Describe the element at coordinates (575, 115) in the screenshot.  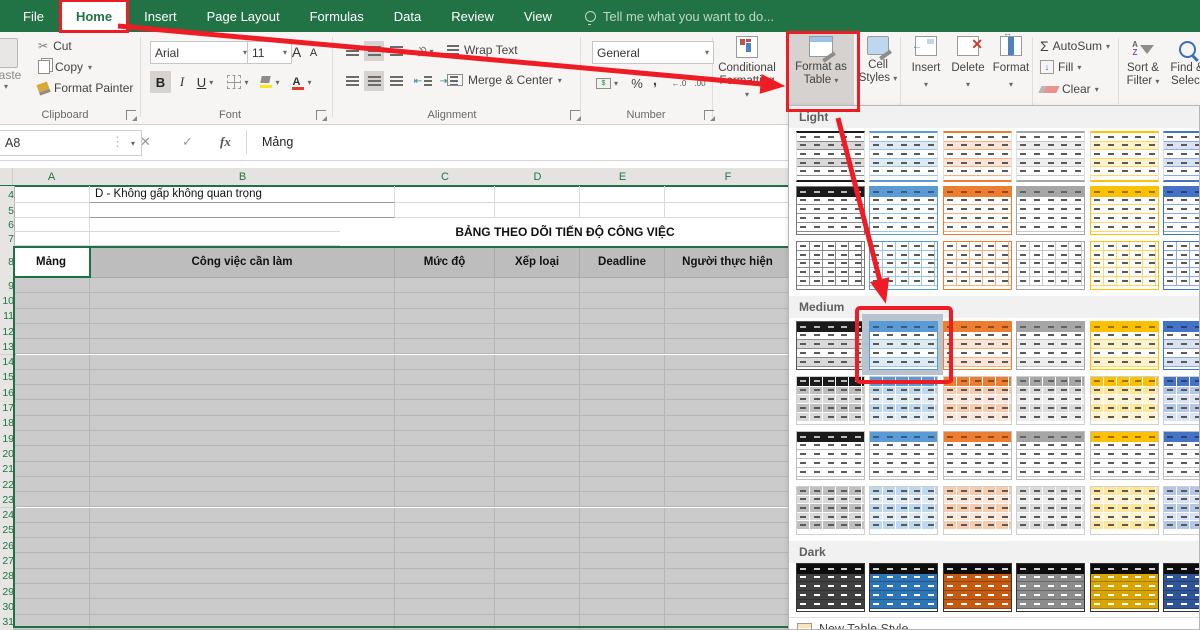
I see `alignment-dialog-launcher` at that location.